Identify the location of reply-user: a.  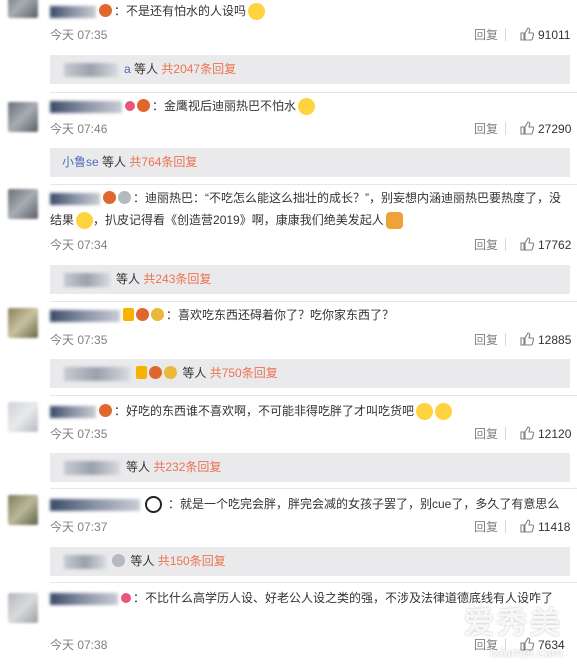
(127, 69).